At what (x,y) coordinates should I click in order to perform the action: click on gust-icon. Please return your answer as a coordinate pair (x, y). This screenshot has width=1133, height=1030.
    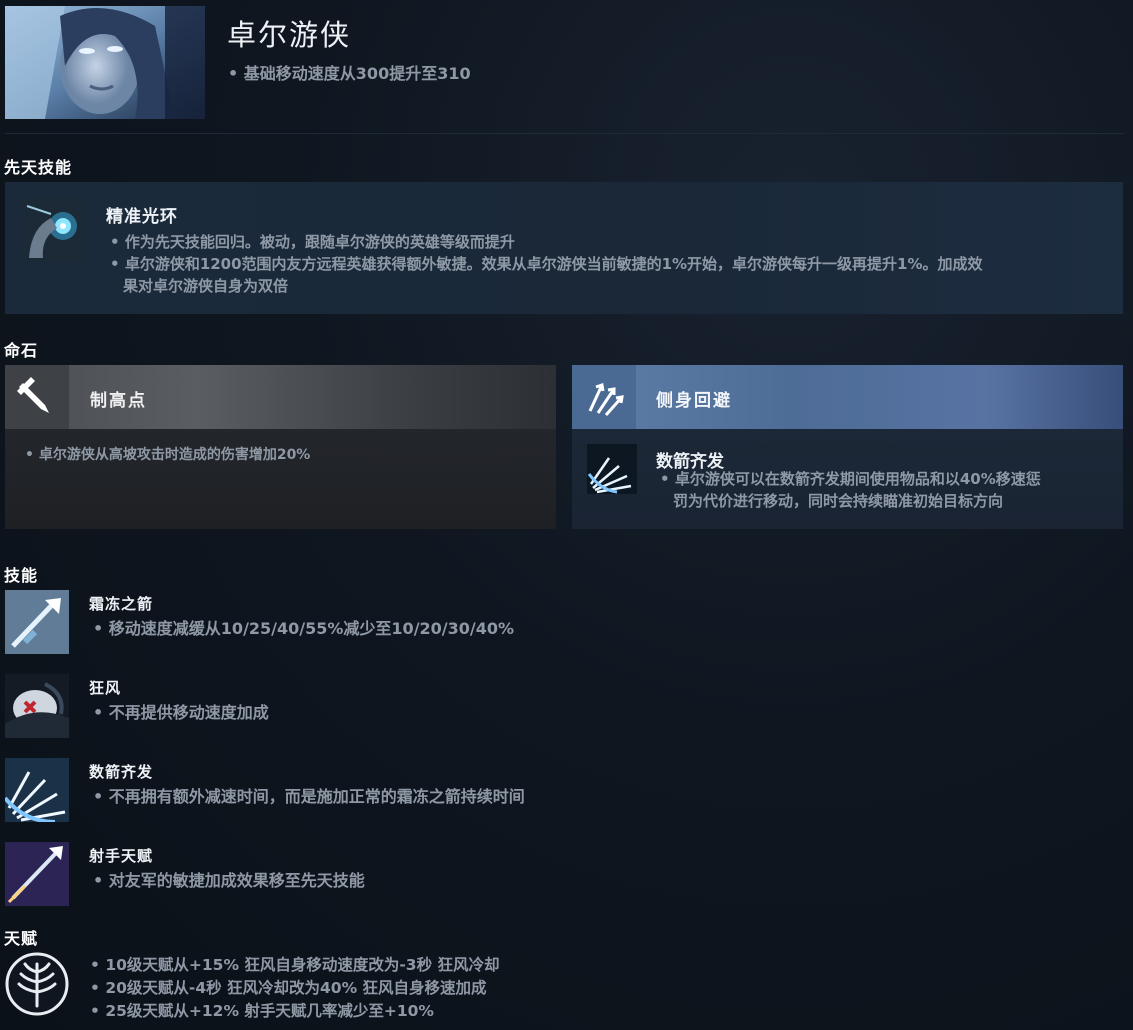
    Looking at the image, I should click on (37, 706).